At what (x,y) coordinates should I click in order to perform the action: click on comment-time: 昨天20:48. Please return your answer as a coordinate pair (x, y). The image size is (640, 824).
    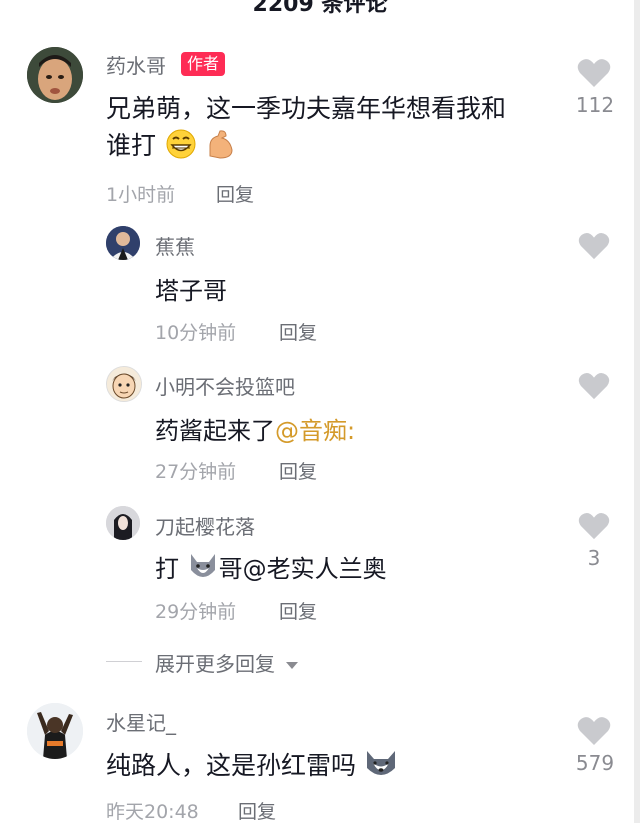
    Looking at the image, I should click on (152, 812).